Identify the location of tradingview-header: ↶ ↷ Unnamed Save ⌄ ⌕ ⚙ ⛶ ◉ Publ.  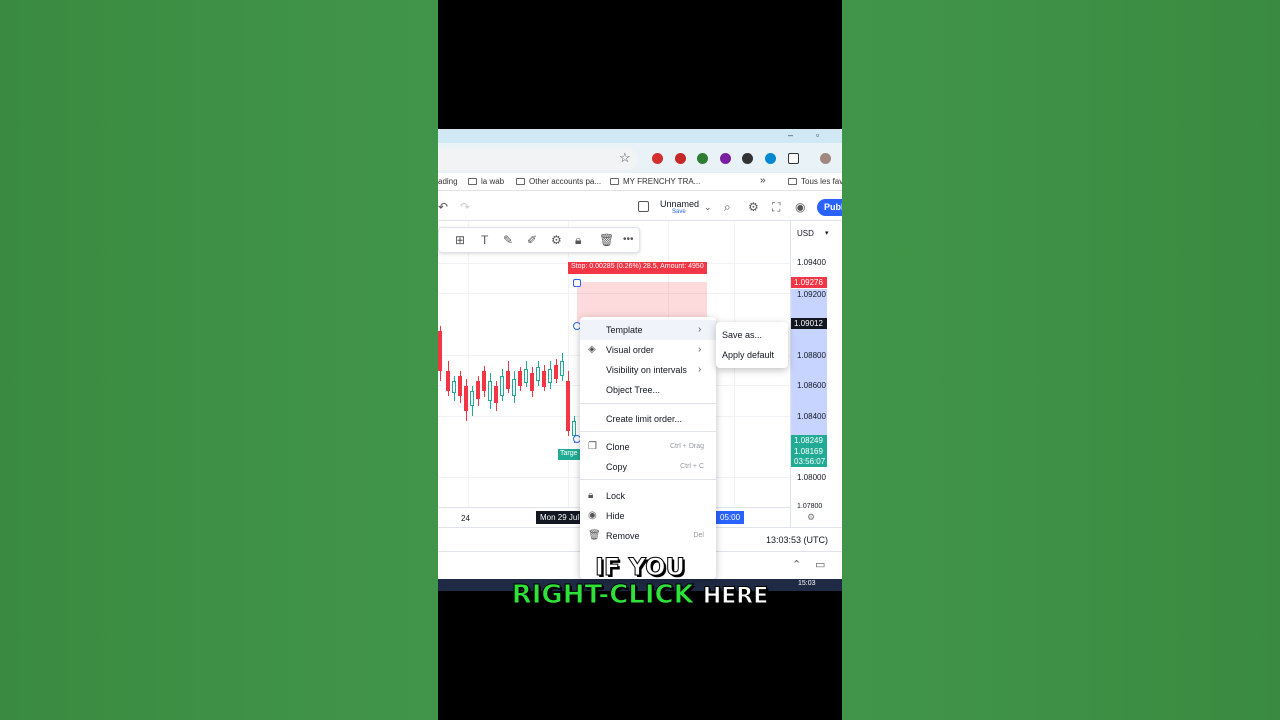
(640, 207).